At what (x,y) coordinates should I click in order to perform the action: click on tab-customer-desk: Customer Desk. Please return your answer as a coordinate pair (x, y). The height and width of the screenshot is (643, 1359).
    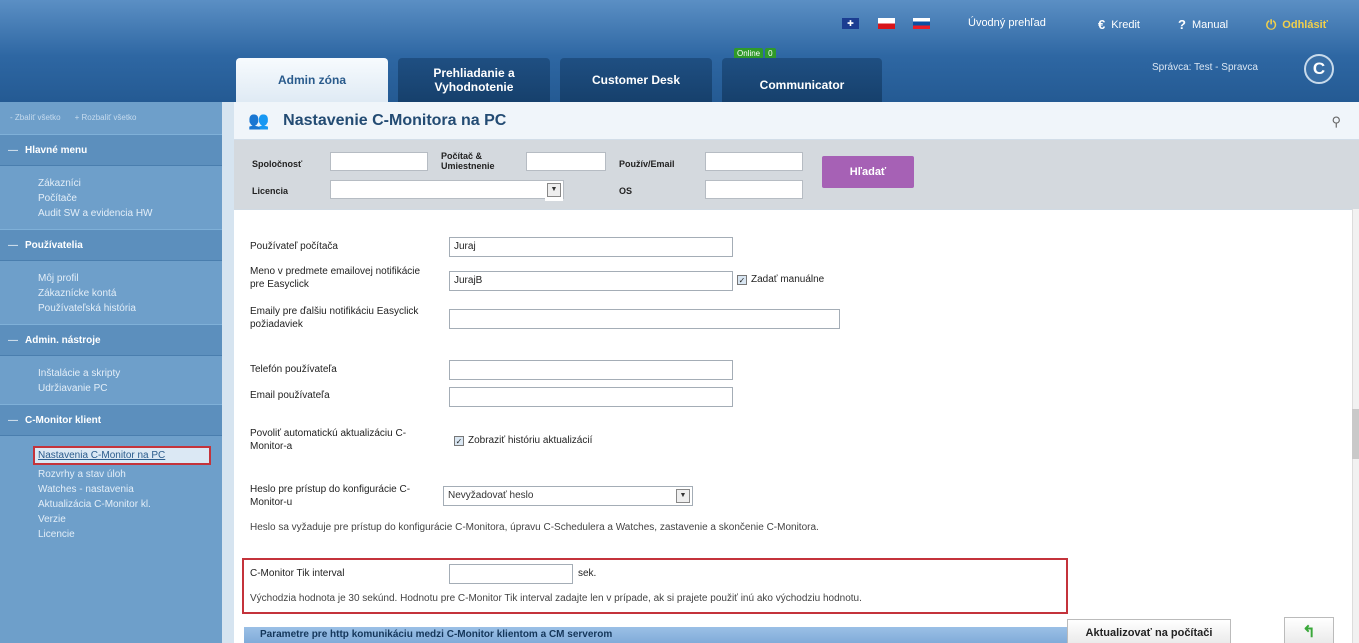
    Looking at the image, I should click on (636, 80).